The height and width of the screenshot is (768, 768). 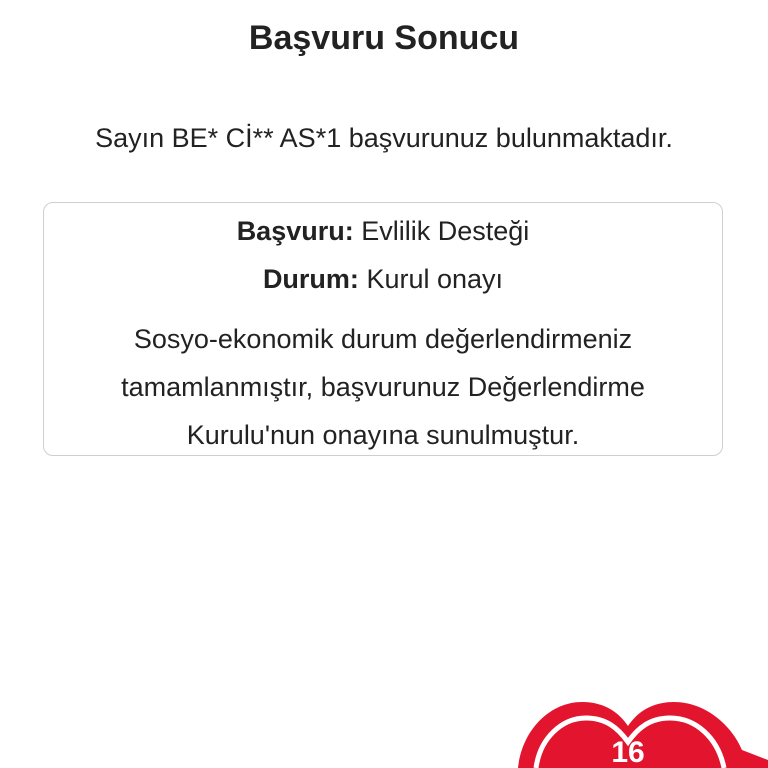 What do you see at coordinates (445, 231) in the screenshot?
I see `application-value: Evlilik Desteği` at bounding box center [445, 231].